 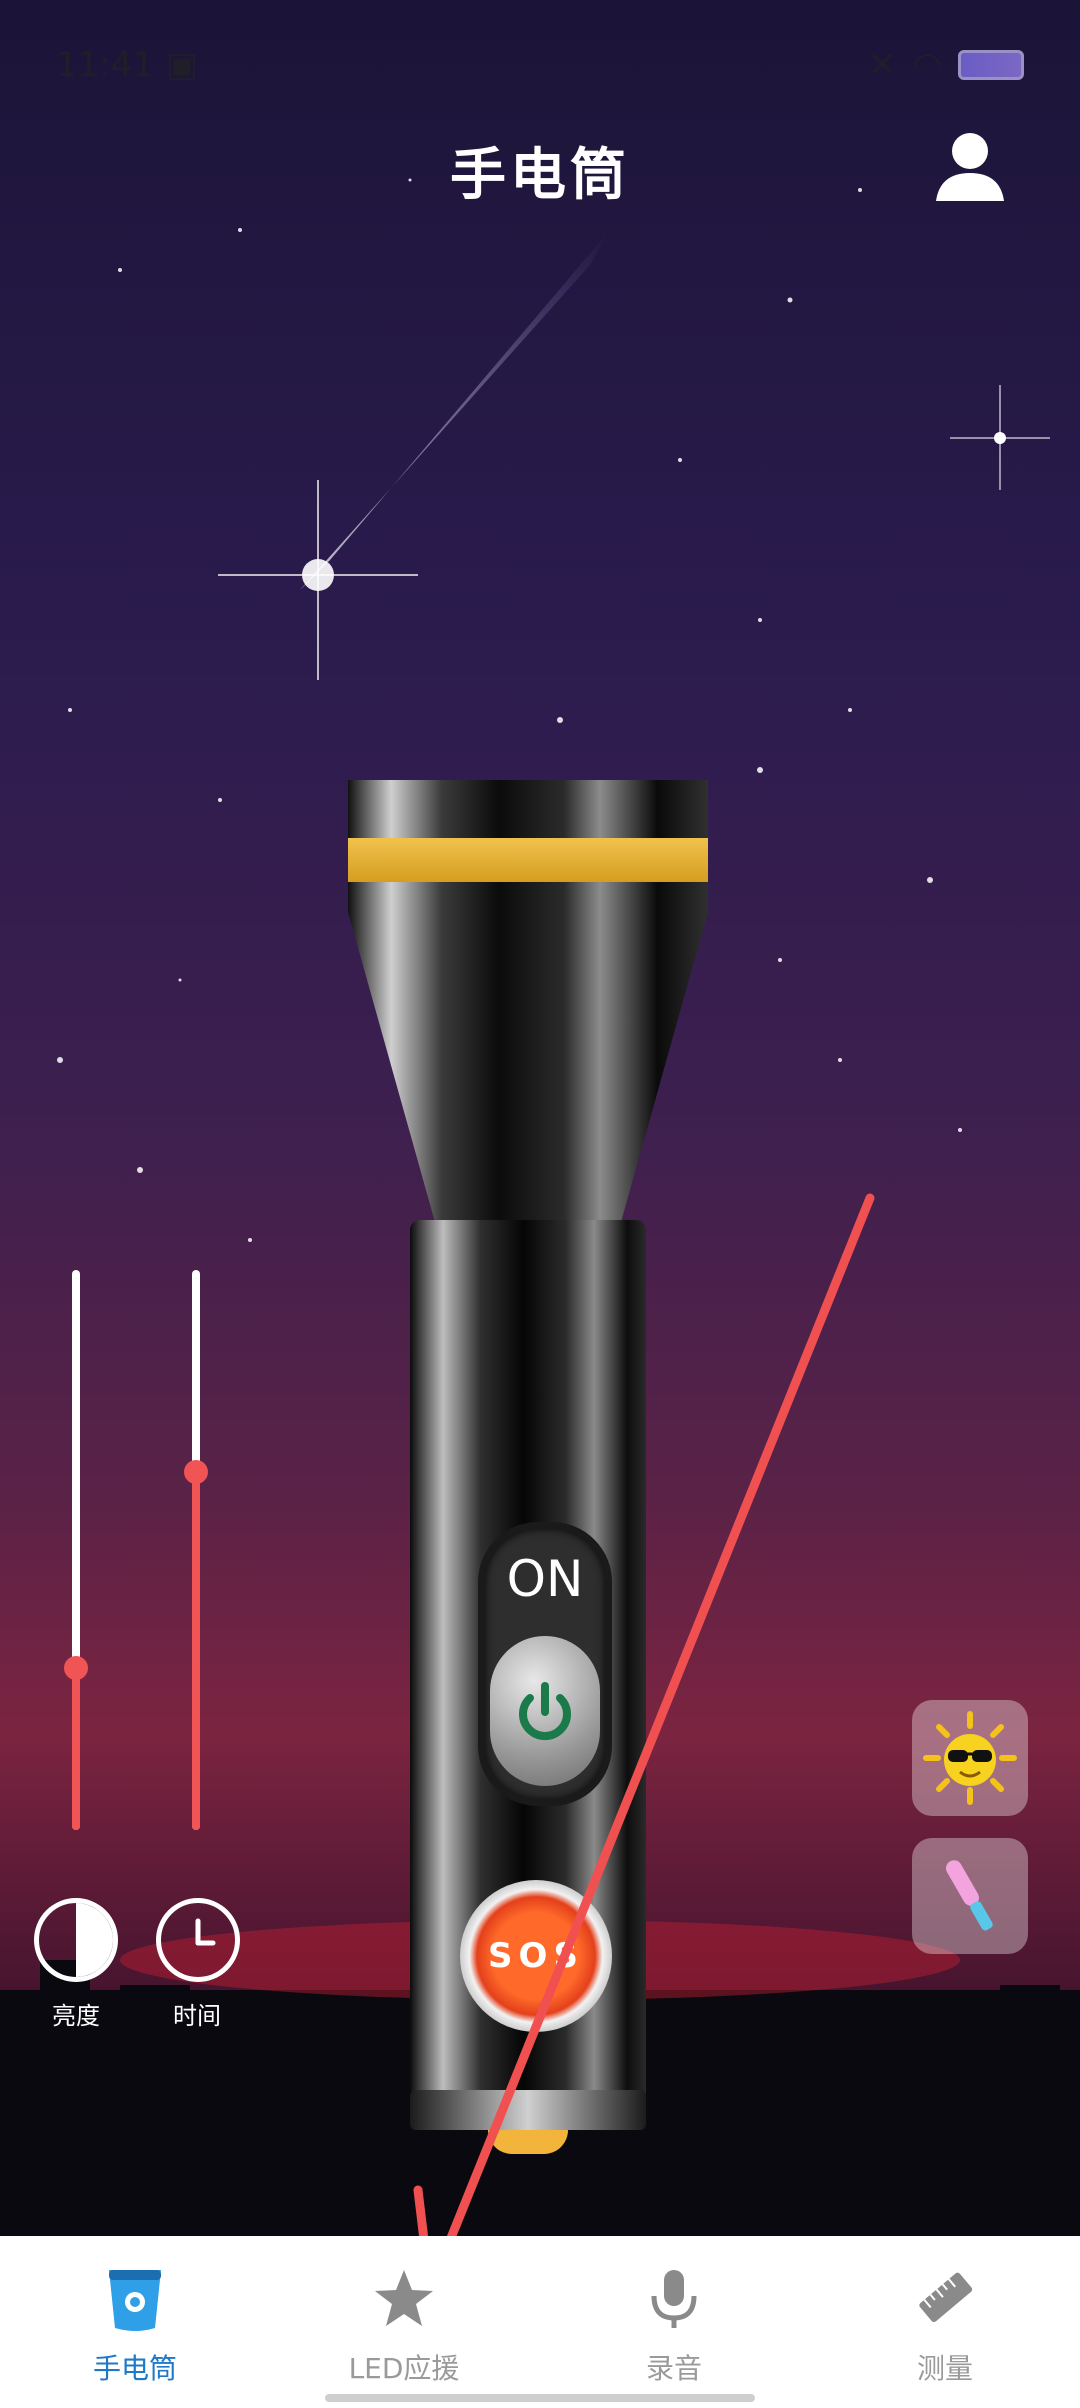 I want to click on brightness-label: 亮度, so click(x=76, y=2016).